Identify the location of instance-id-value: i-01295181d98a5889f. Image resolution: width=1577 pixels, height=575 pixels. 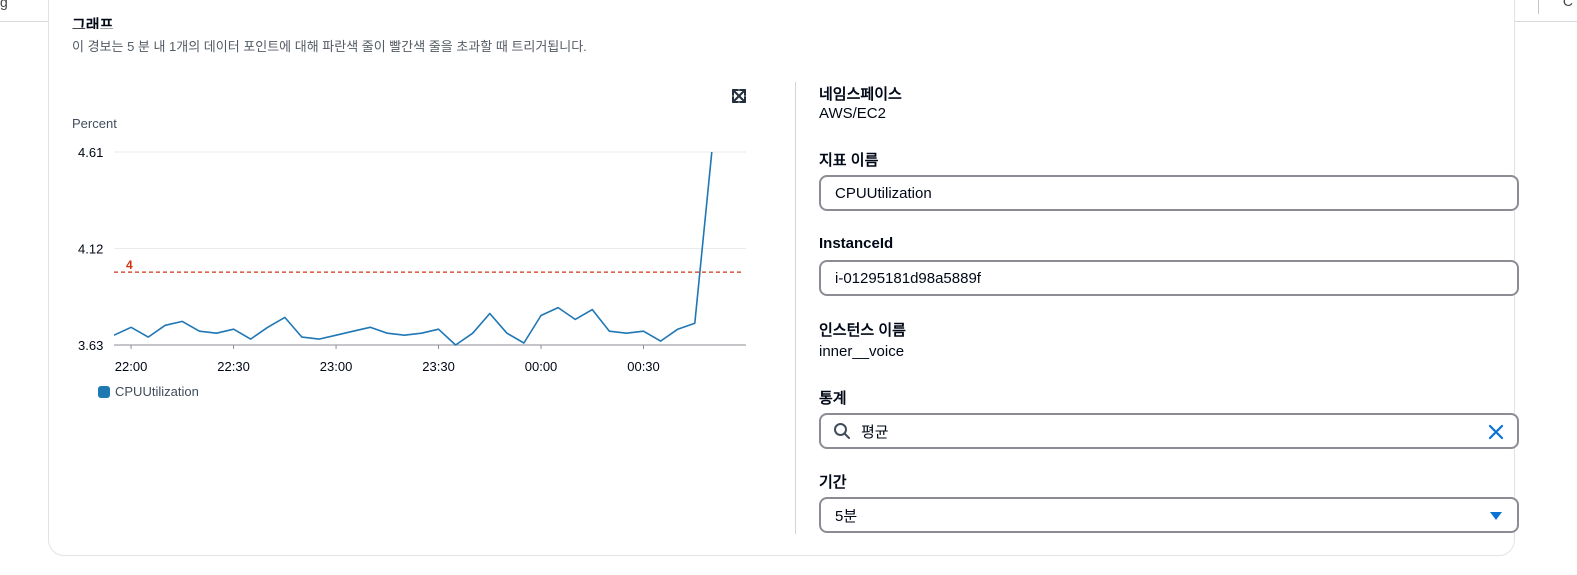
(908, 278).